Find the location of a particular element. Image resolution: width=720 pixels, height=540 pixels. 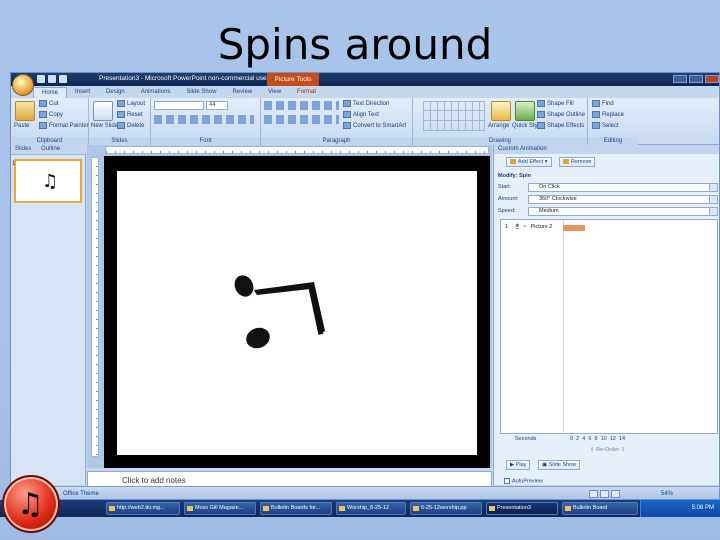

slide-thumbnail: 1 ♫ is located at coordinates (47, 181).